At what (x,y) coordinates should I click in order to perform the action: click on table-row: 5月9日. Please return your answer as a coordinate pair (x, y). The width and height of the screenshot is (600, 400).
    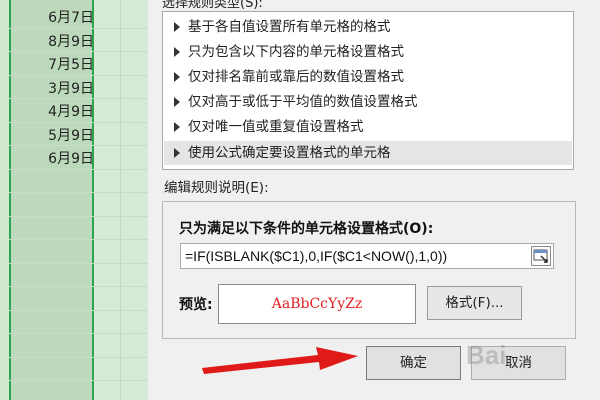
    Looking at the image, I should click on (78, 134).